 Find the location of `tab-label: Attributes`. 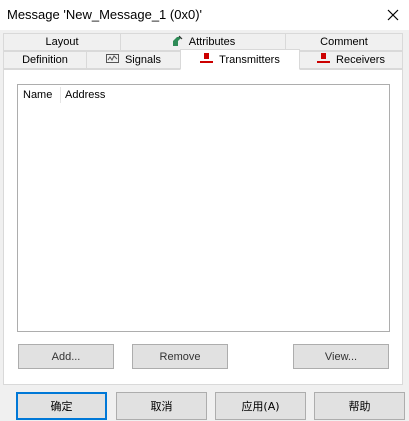

tab-label: Attributes is located at coordinates (212, 42).